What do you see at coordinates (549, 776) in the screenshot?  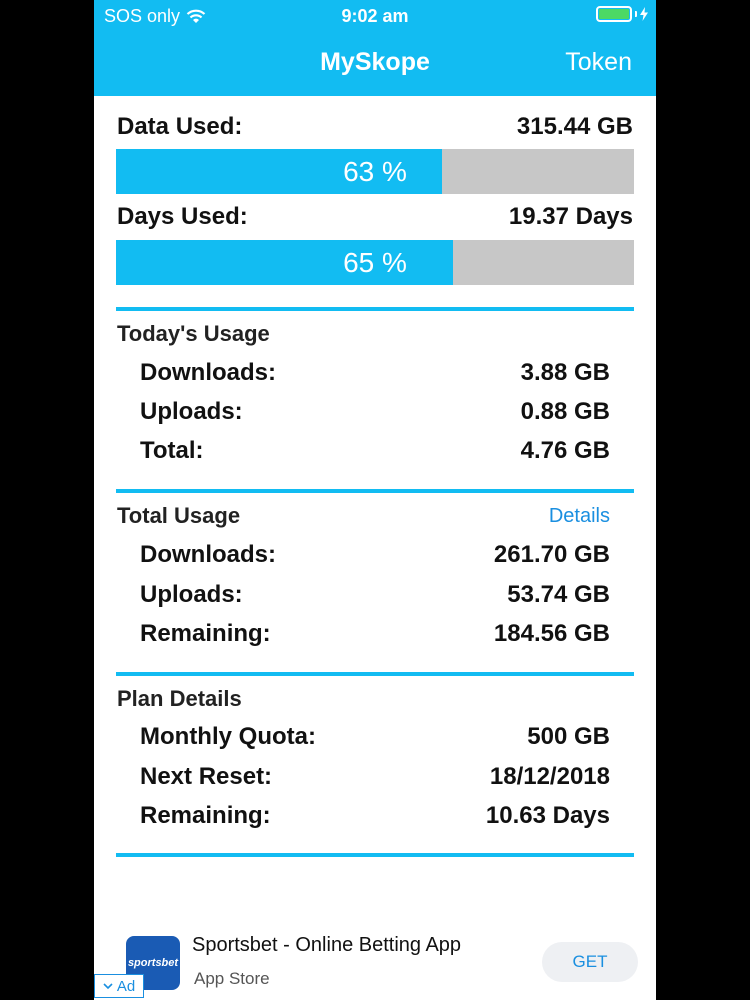 I see `plan-reset-value: 18/12/2018` at bounding box center [549, 776].